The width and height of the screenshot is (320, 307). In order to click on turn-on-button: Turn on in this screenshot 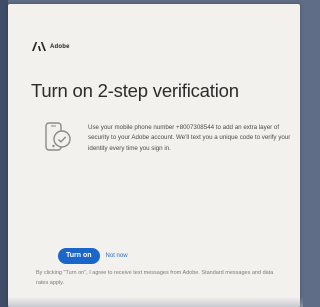, I will do `click(79, 256)`.